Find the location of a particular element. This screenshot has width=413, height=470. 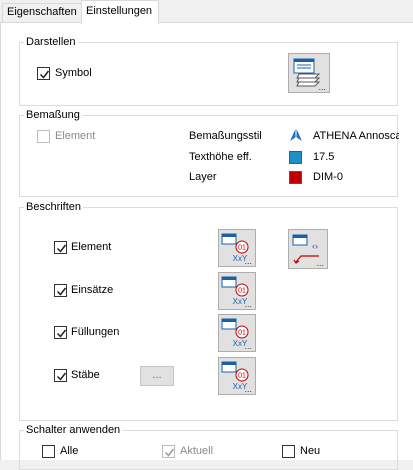

texthoehe-label: Texthöhe eff. is located at coordinates (220, 157).